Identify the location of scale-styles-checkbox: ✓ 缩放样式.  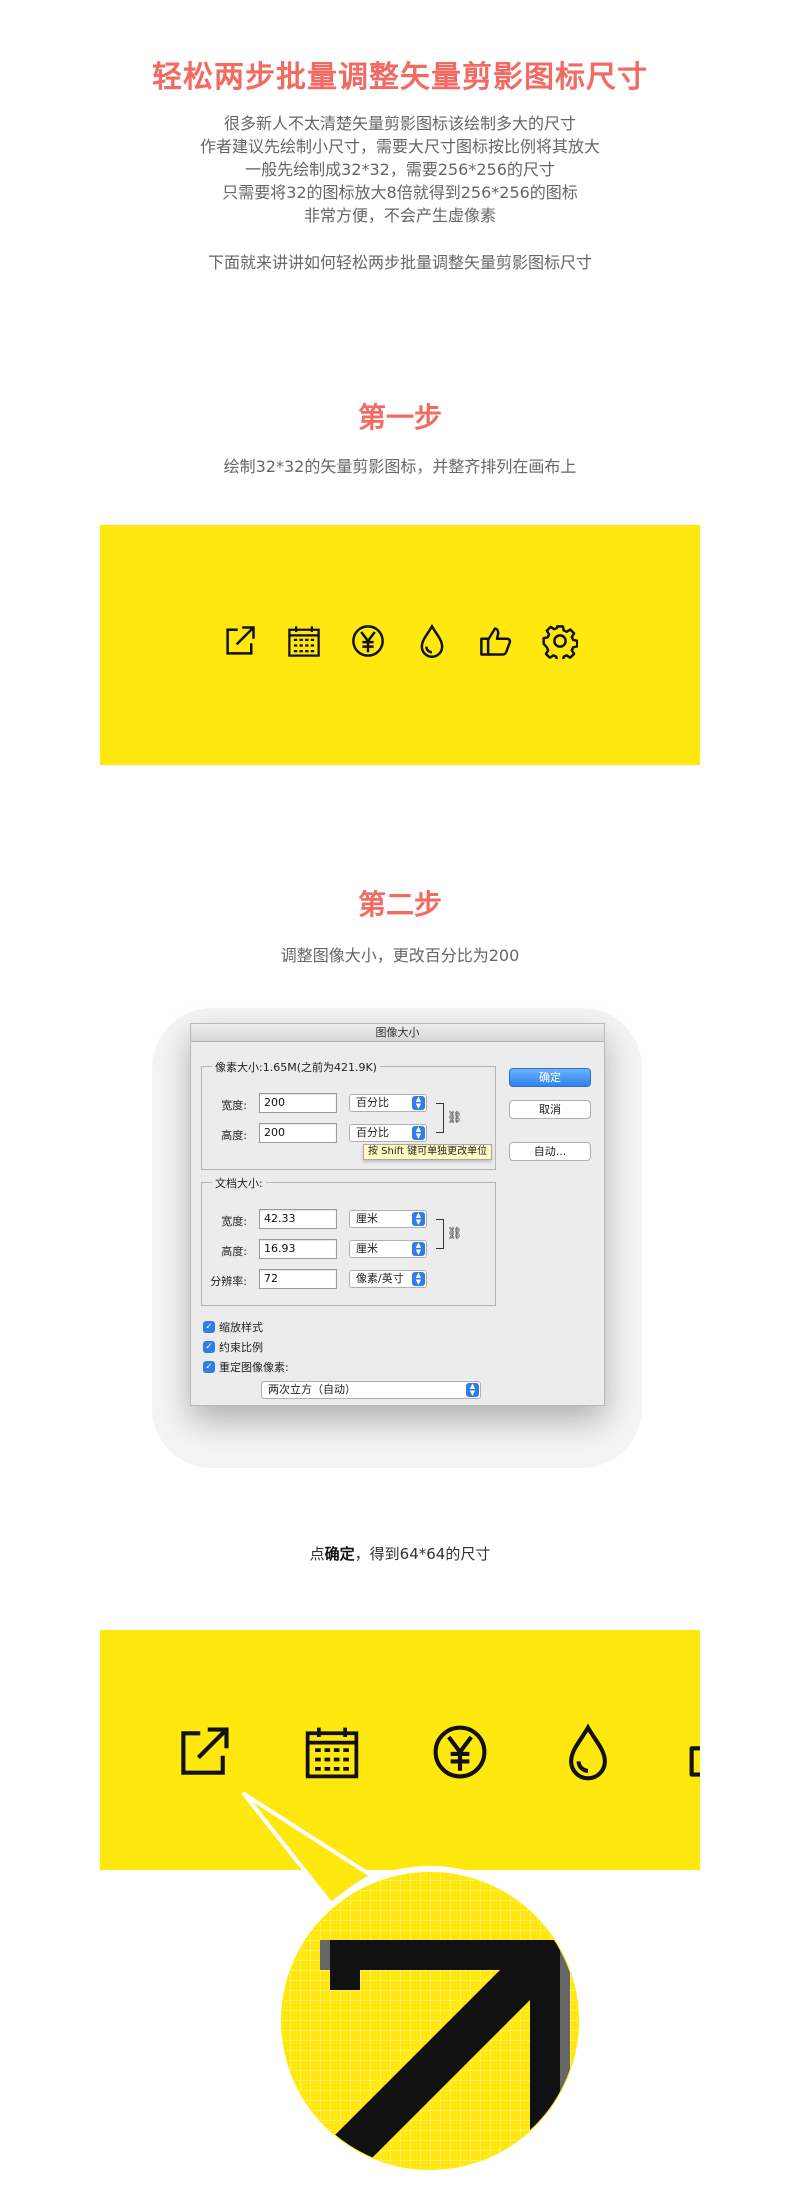
(233, 1327).